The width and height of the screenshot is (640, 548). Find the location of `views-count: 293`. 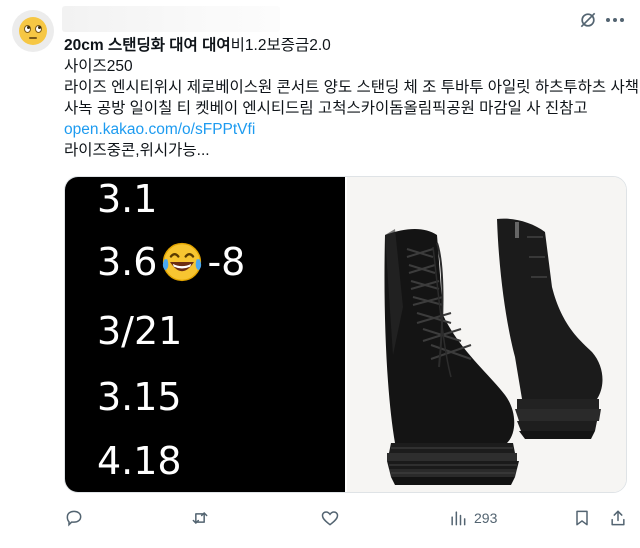

views-count: 293 is located at coordinates (486, 518).